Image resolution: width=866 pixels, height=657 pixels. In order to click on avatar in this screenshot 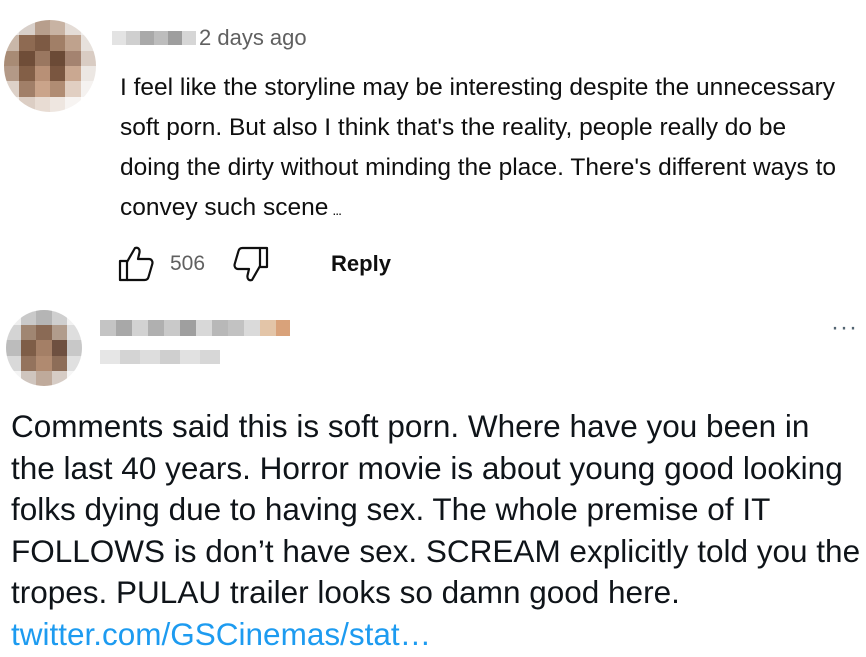, I will do `click(50, 66)`.